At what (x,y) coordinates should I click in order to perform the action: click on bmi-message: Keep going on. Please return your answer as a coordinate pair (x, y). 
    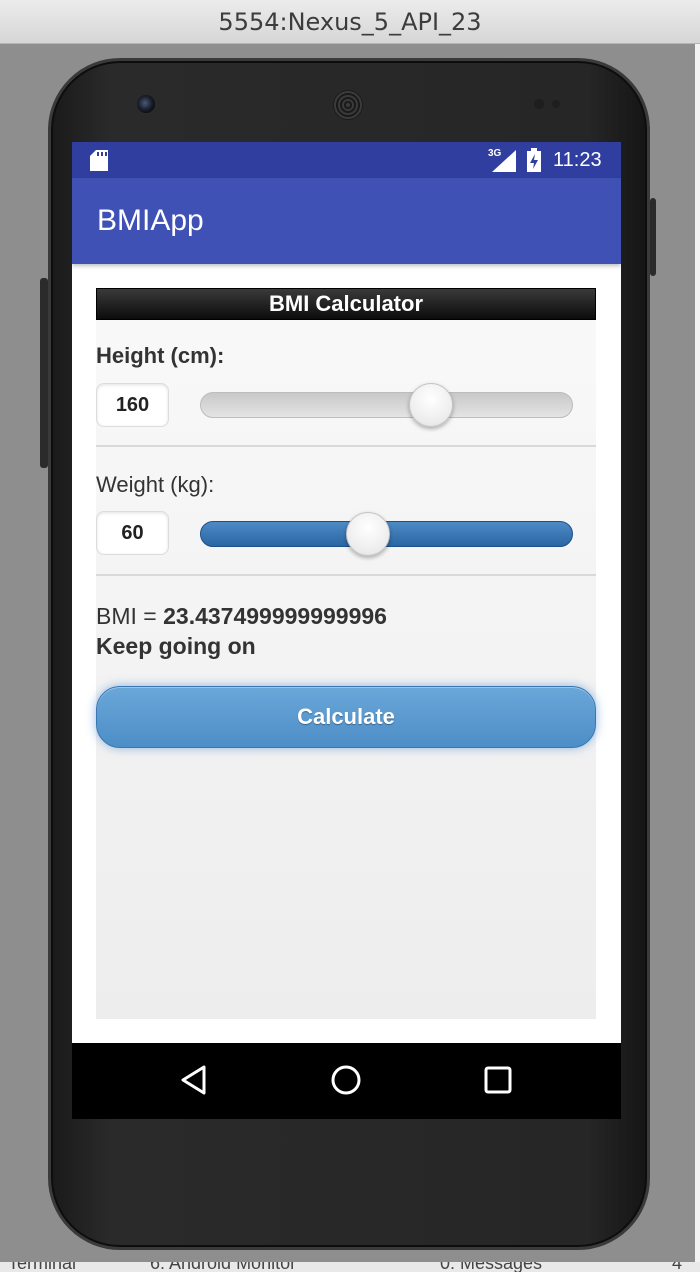
    Looking at the image, I should click on (176, 646).